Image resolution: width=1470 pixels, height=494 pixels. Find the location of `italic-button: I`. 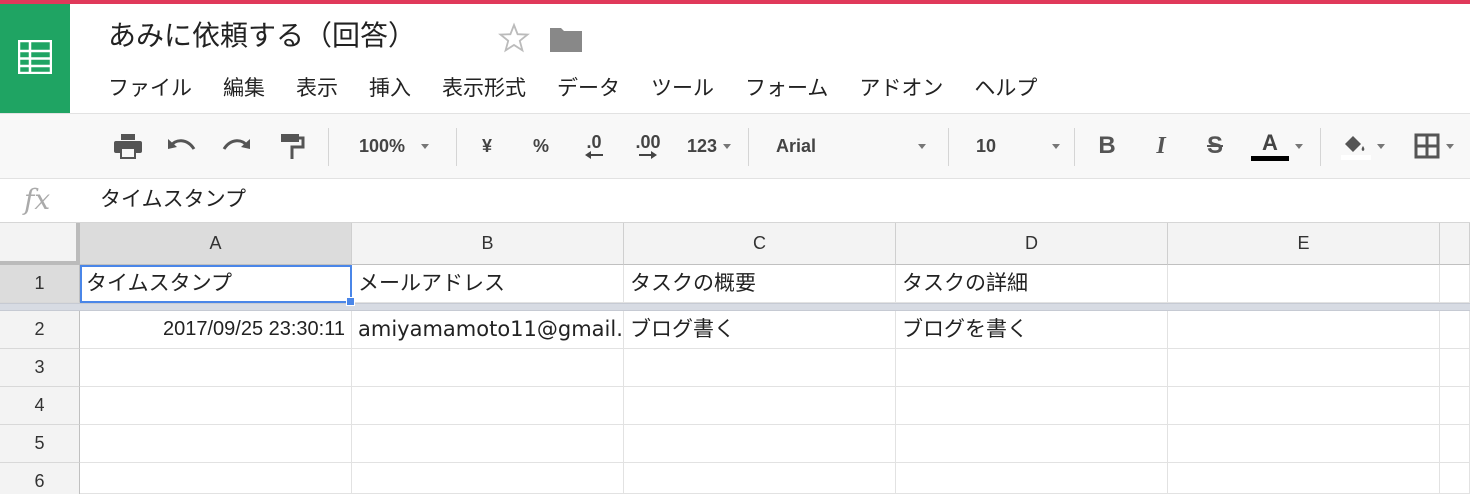

italic-button: I is located at coordinates (1161, 146).